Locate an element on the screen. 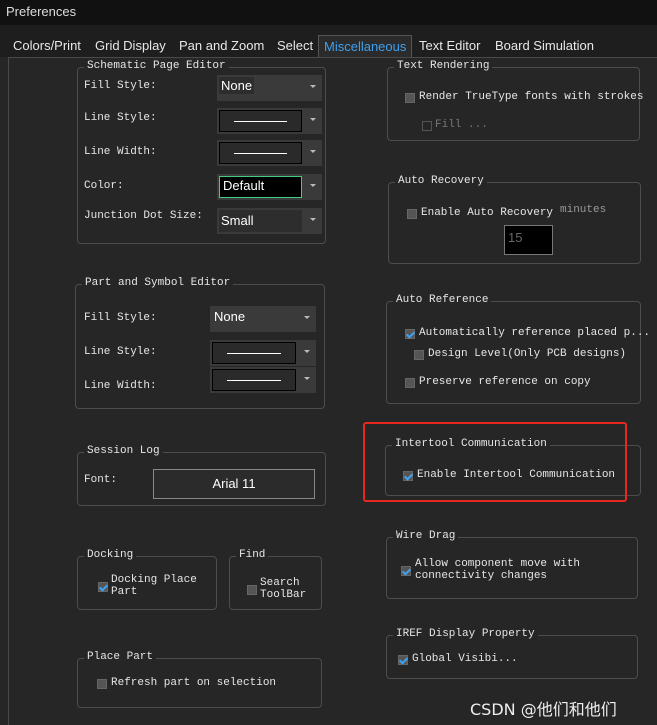  line-width-dropdown is located at coordinates (269, 153).